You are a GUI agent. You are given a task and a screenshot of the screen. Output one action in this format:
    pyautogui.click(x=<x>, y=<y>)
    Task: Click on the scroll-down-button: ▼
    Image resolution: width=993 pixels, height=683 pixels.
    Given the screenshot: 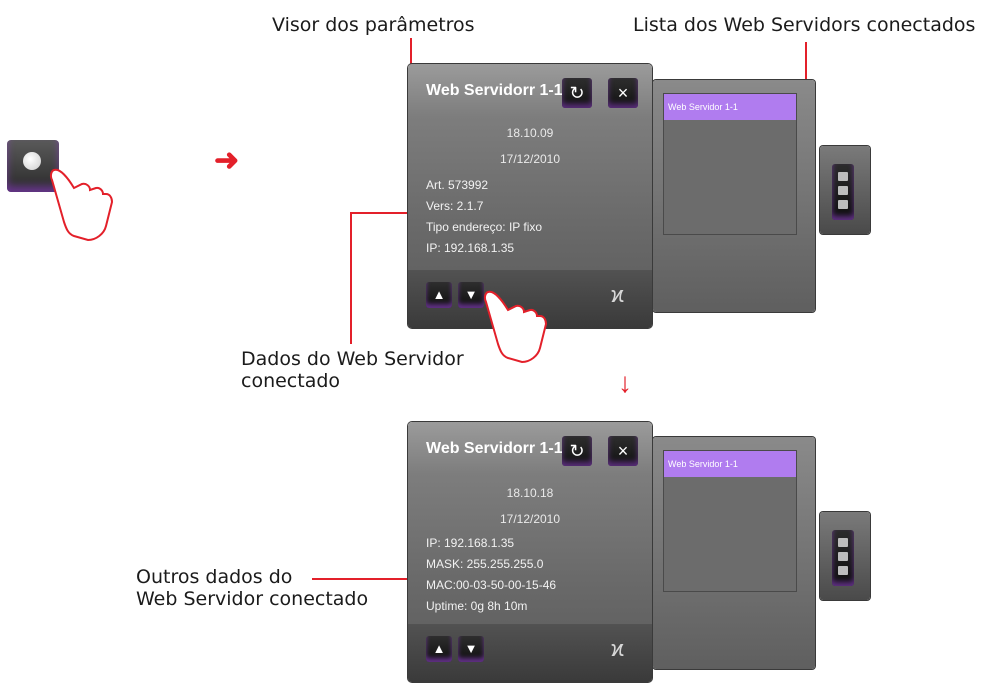 What is the action you would take?
    pyautogui.click(x=471, y=649)
    